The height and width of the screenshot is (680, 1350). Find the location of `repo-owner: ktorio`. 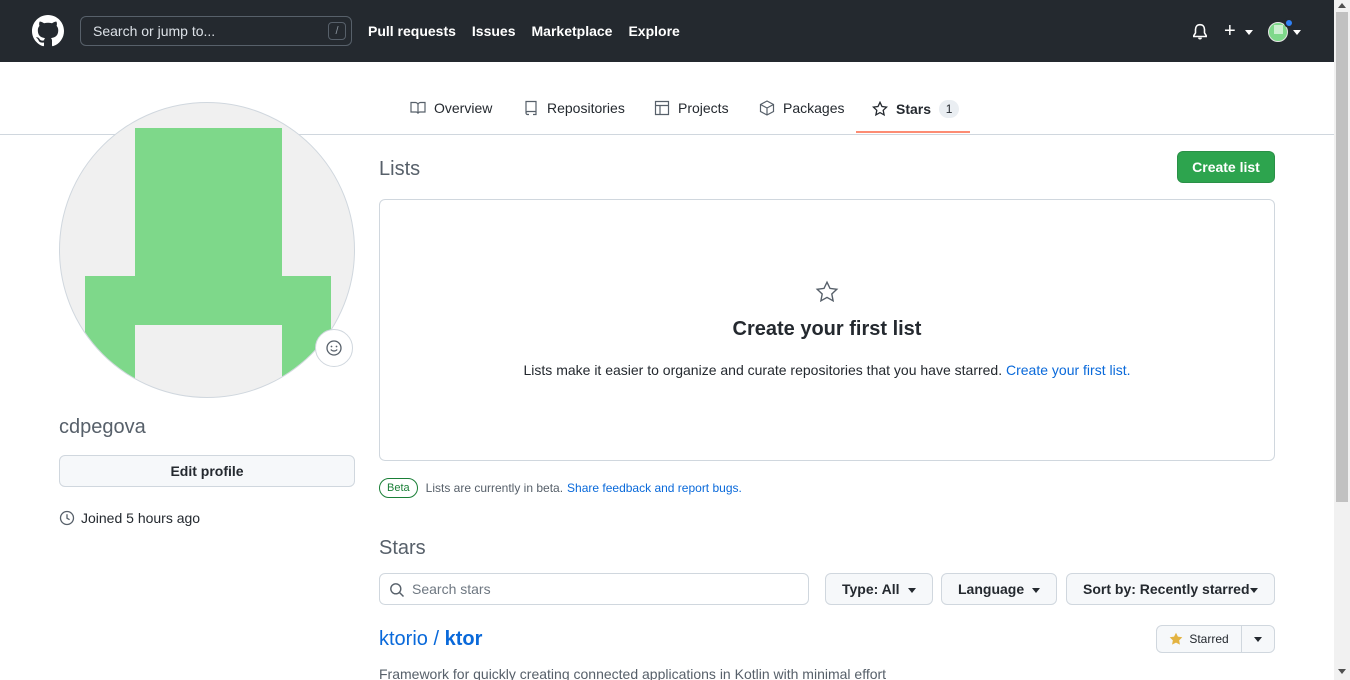

repo-owner: ktorio is located at coordinates (403, 639).